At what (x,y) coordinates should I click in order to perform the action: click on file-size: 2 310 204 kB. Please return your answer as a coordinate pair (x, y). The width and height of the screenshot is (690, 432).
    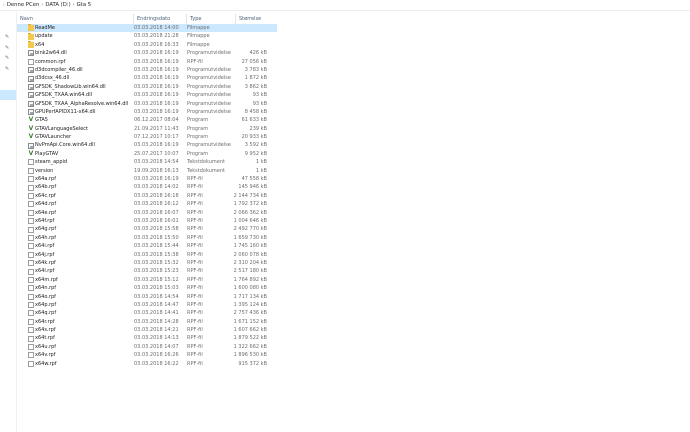
    Looking at the image, I should click on (250, 262).